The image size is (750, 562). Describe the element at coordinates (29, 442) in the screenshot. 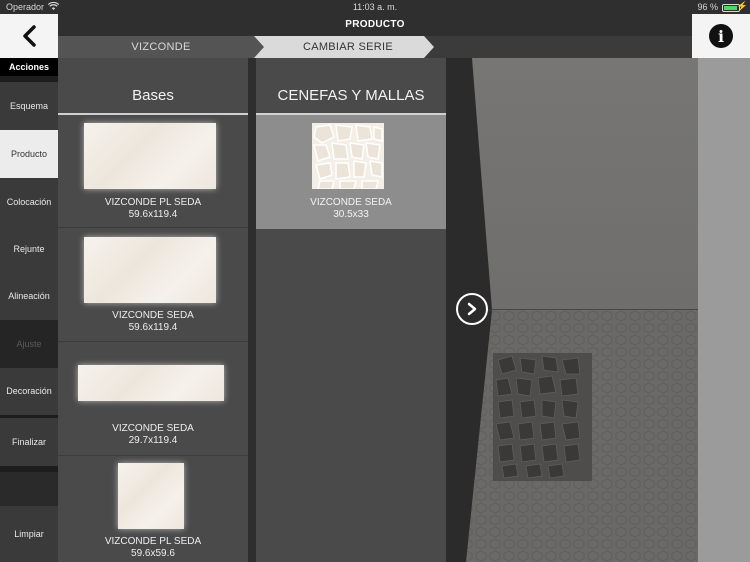

I see `sidebar-item-finalizar: Finalizar` at that location.